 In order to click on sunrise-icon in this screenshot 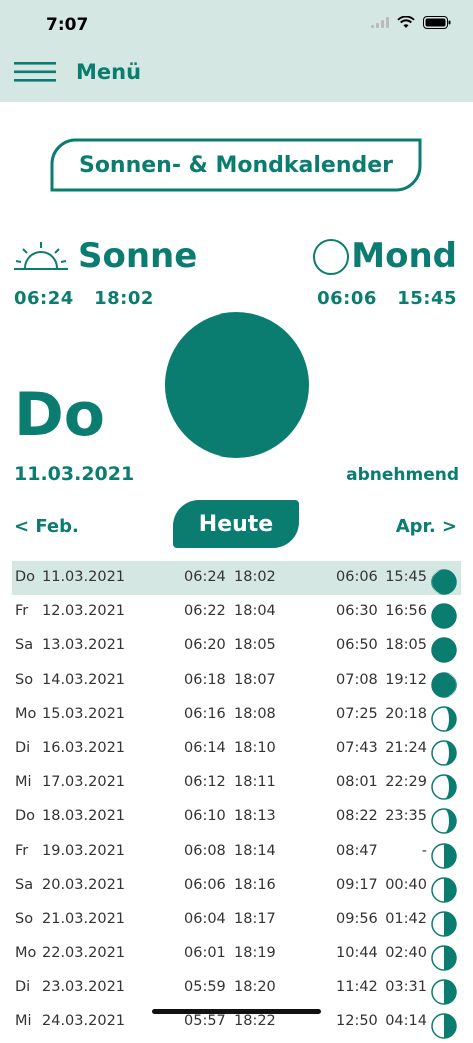, I will do `click(41, 256)`.